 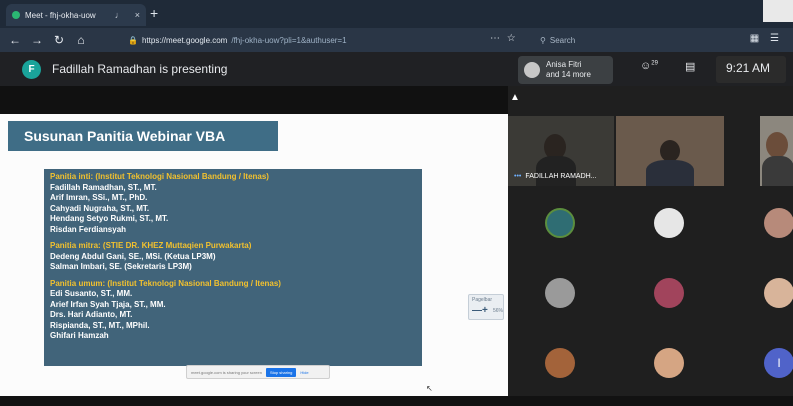 I want to click on slide-name-line: Arief Irfan Syah Tjaja, ST., MM., so click(x=108, y=304).